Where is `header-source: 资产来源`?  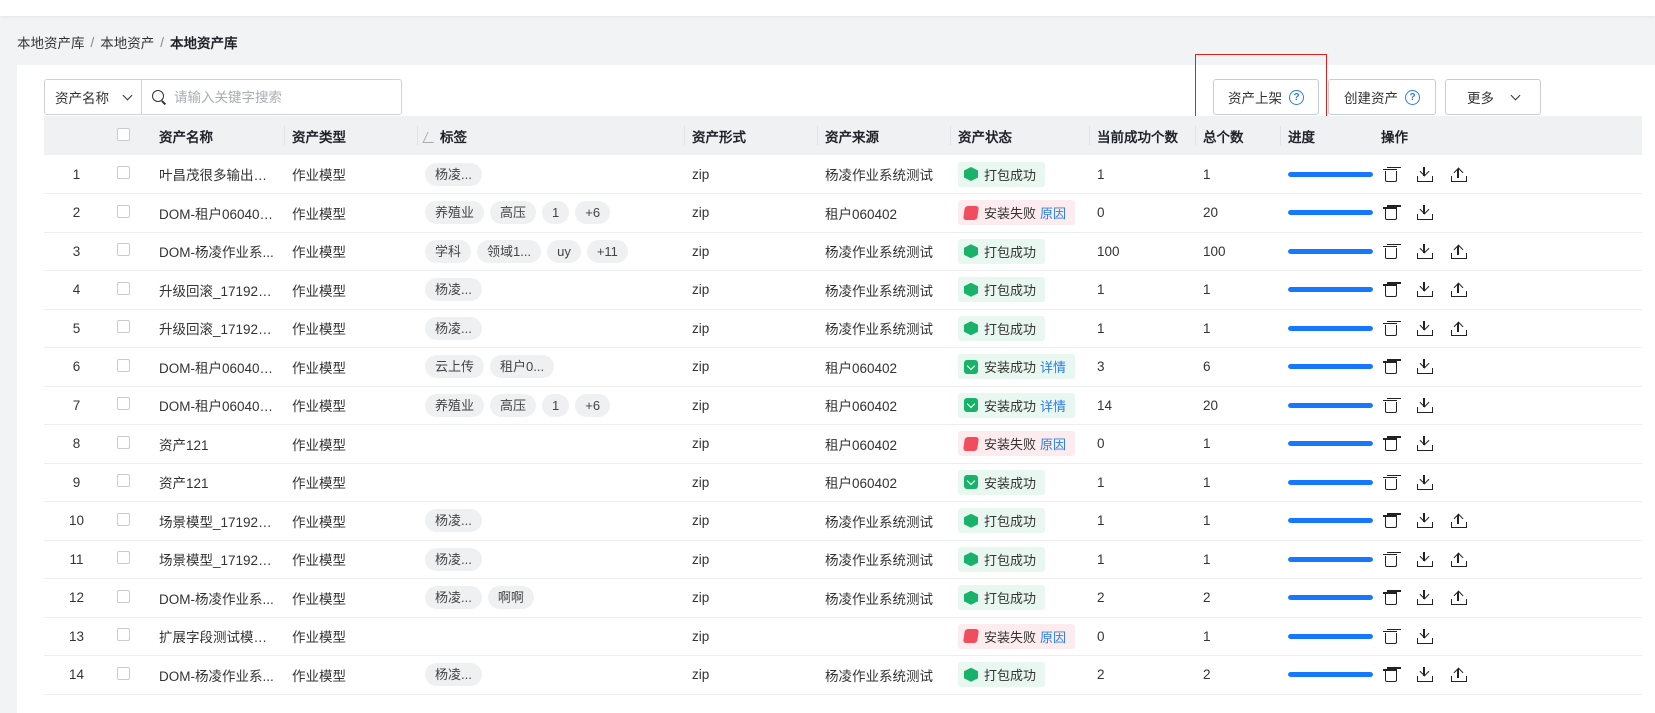 header-source: 资产来源 is located at coordinates (883, 135).